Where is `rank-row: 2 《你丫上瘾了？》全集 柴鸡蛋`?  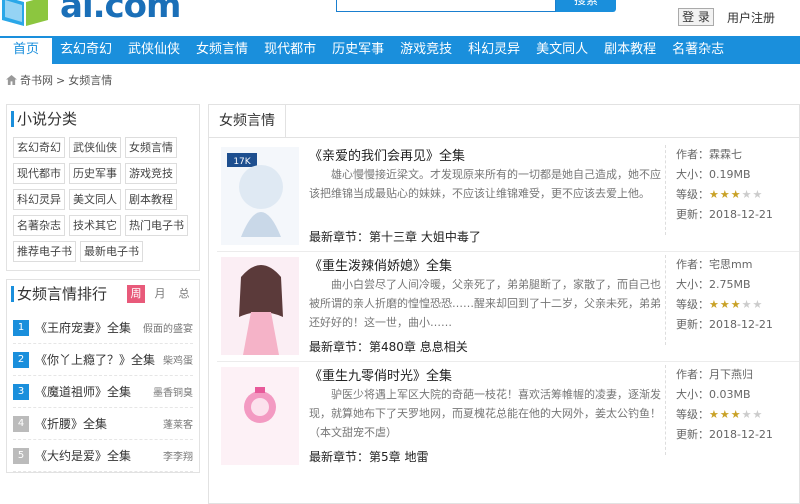
rank-row: 2 《你丫上瘾了？》全集 柴鸡蛋 is located at coordinates (103, 360).